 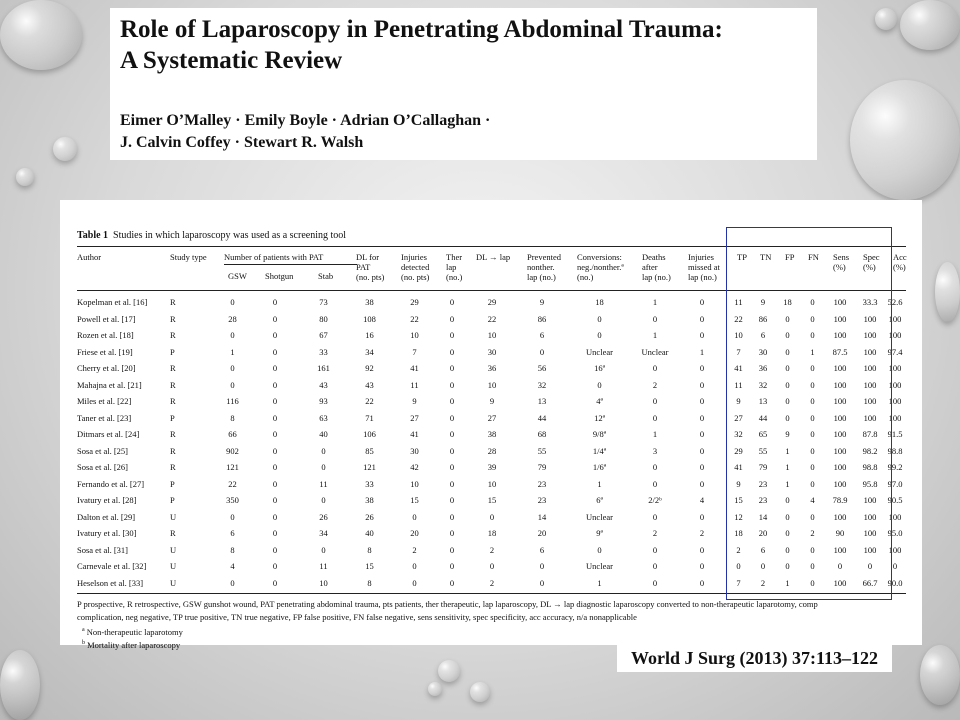 What do you see at coordinates (102, 450) in the screenshot?
I see `cell-author: Sosa et al. [25]` at bounding box center [102, 450].